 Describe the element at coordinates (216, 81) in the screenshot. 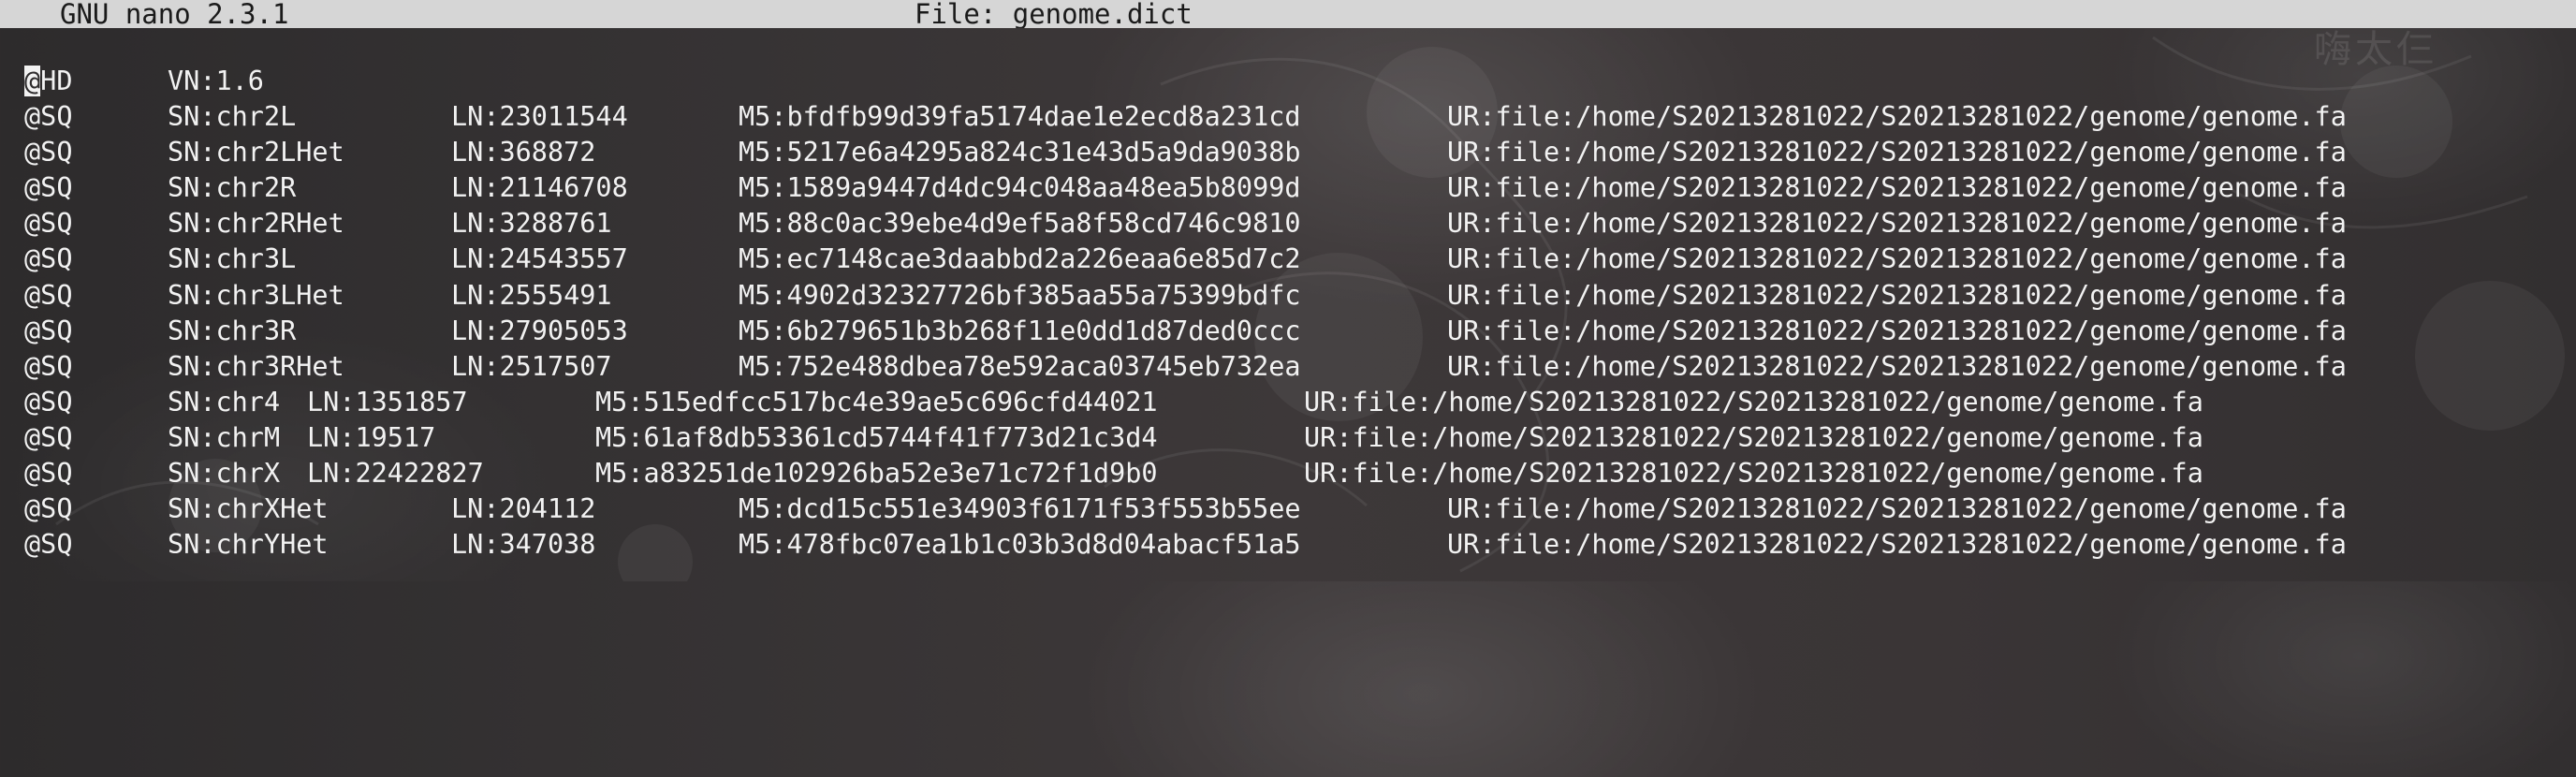

I see `version-field: VN:1.6` at that location.